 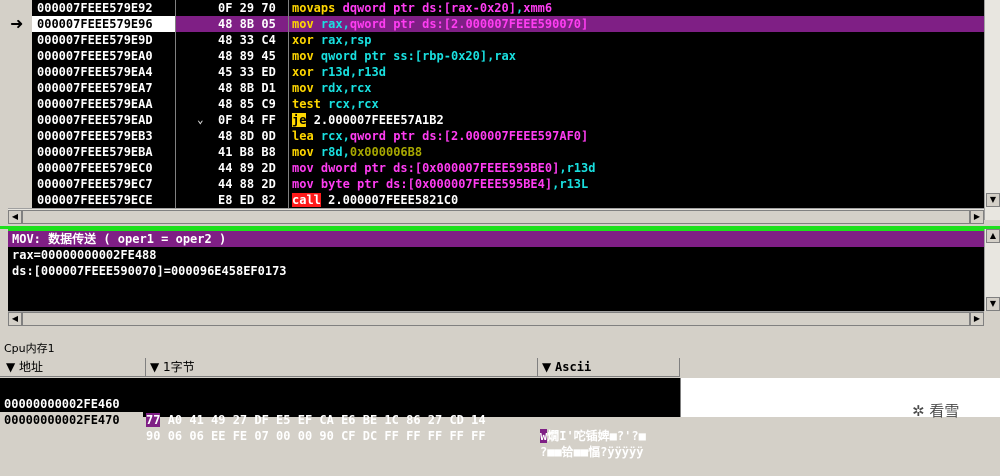 I want to click on instruction-address: 000007FEEE579EC0, so click(x=95, y=168).